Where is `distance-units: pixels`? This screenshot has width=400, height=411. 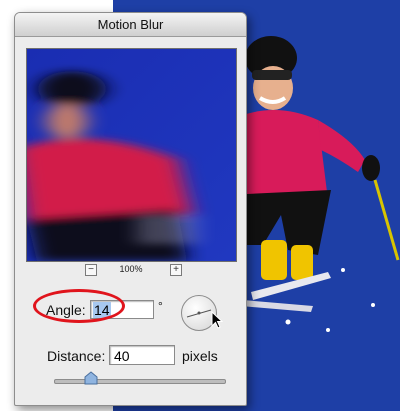 distance-units: pixels is located at coordinates (200, 356).